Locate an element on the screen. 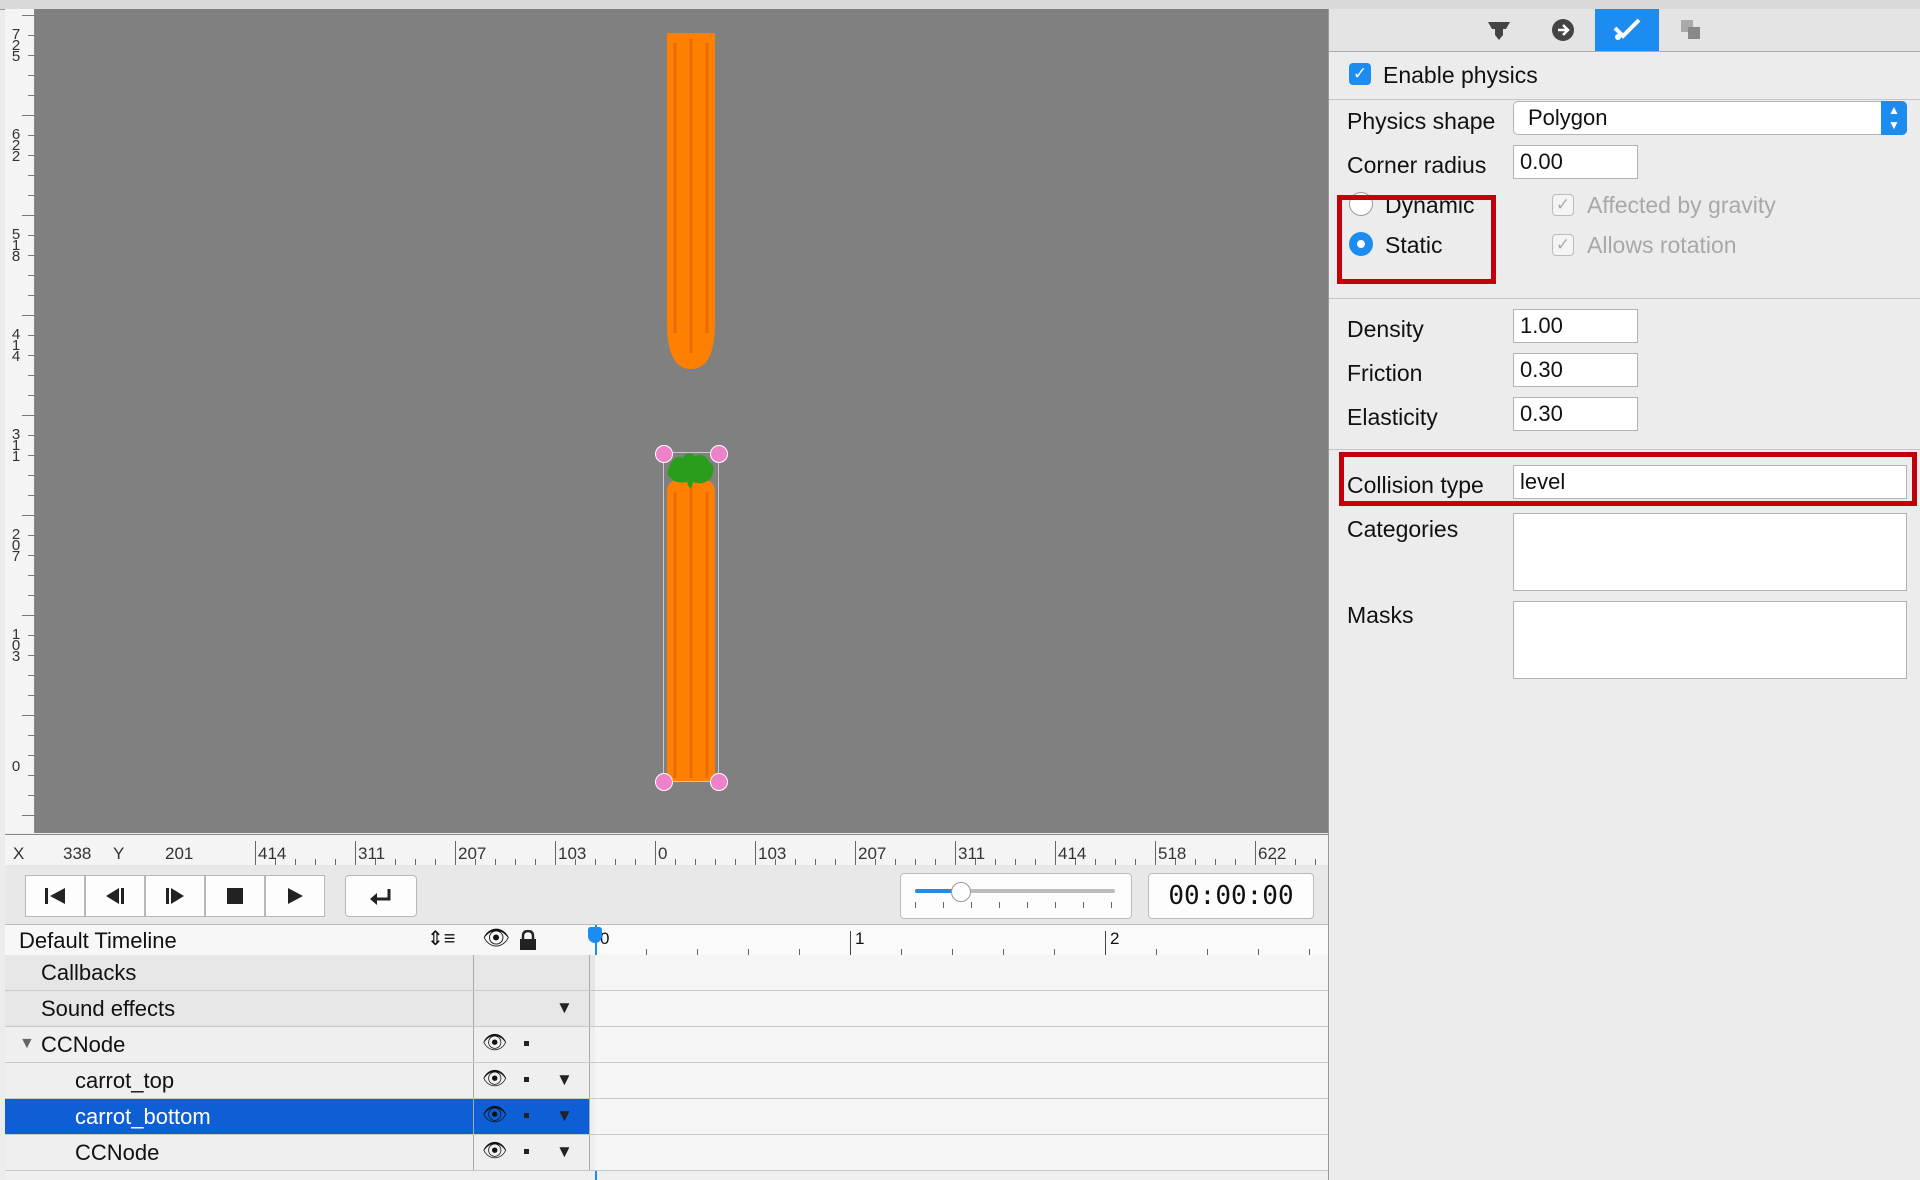 This screenshot has height=1180, width=1920. horizontal-ruler-label: 311 is located at coordinates (372, 853).